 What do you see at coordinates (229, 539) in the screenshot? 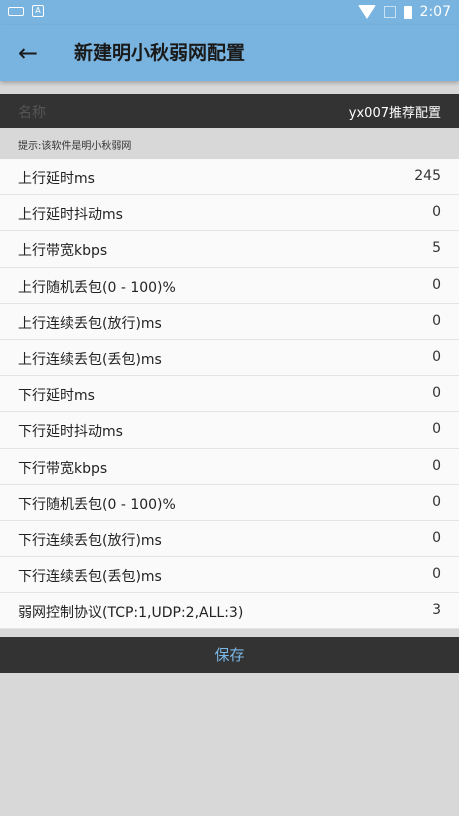
I see `setting-row-down-burst-pass: 下行连续丢包(放行)ms 0` at bounding box center [229, 539].